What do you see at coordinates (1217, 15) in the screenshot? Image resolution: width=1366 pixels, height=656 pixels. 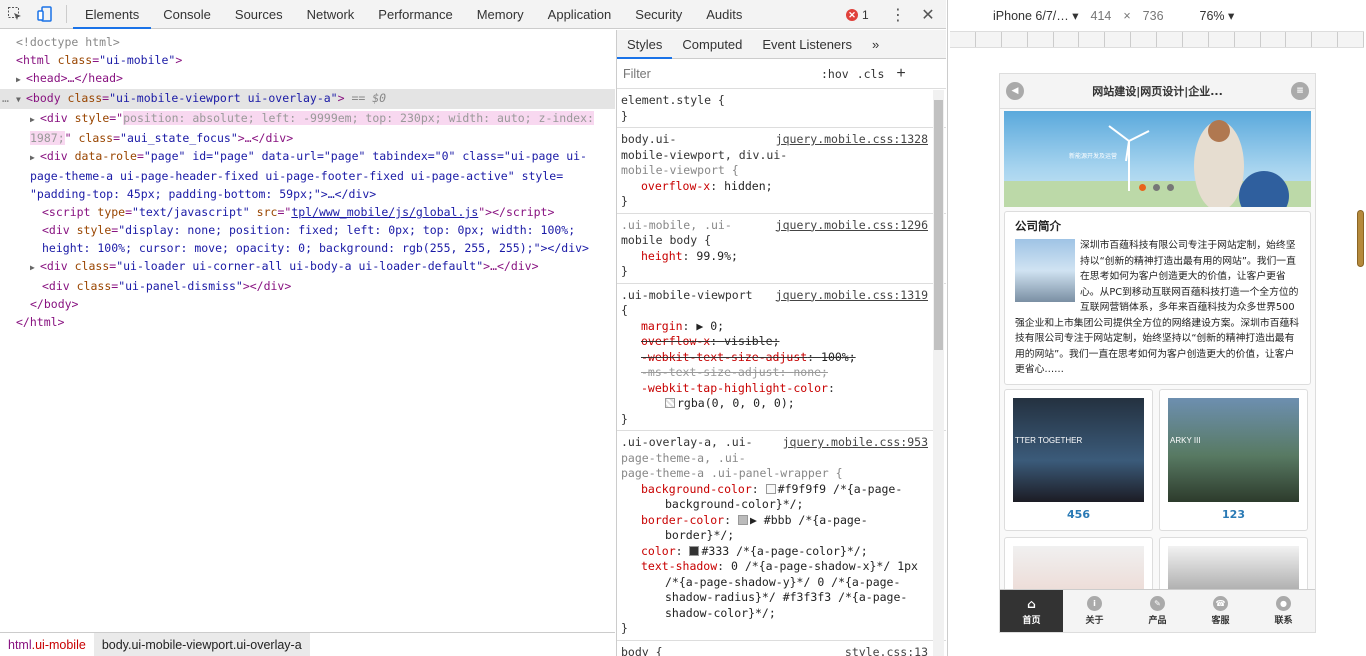 I see `zoom-select: 76% ▾` at bounding box center [1217, 15].